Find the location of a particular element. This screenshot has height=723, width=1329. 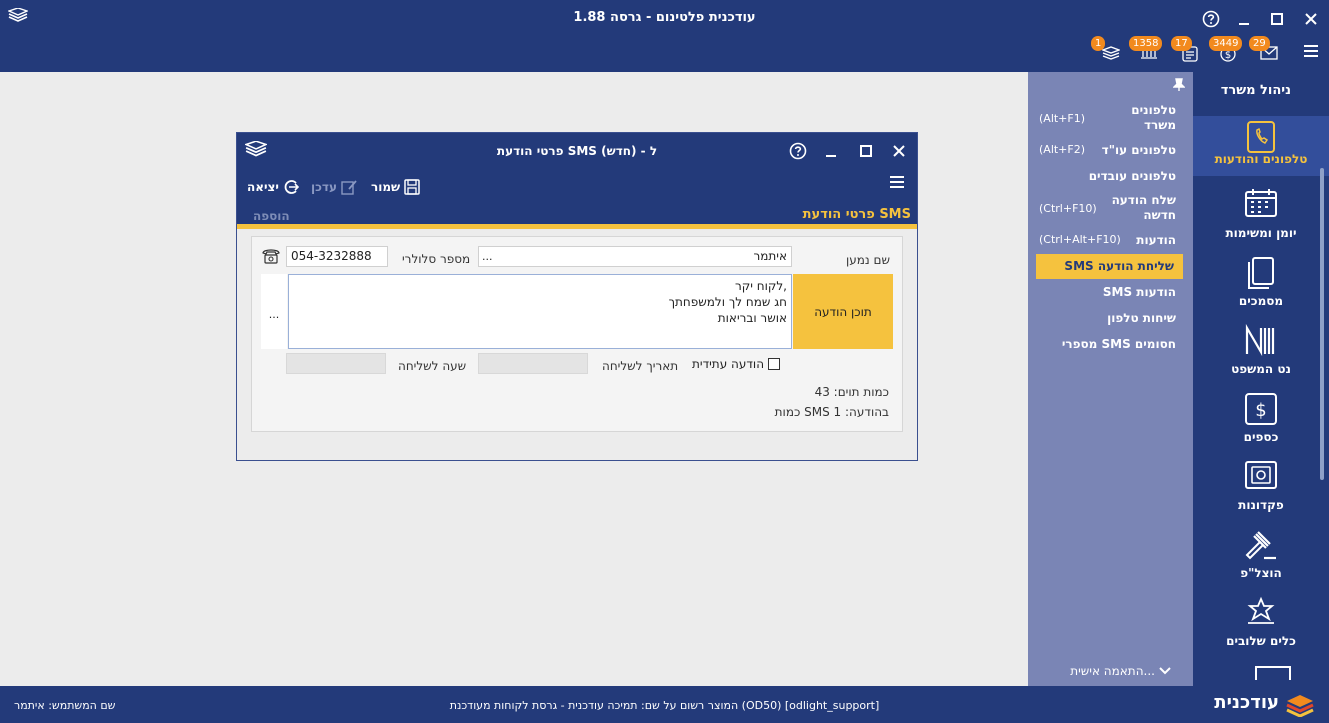

sidebar-item-money: $ כספים is located at coordinates (1261, 421).